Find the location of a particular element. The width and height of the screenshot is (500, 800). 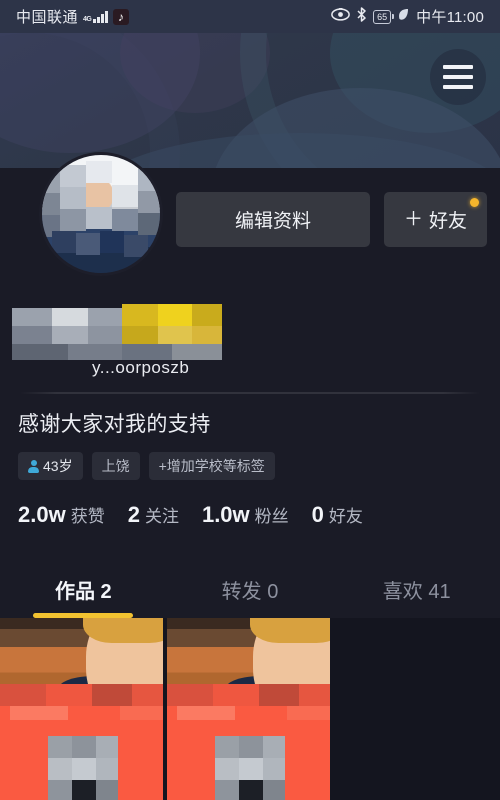

signal-bars-icon is located at coordinates (100, 16).